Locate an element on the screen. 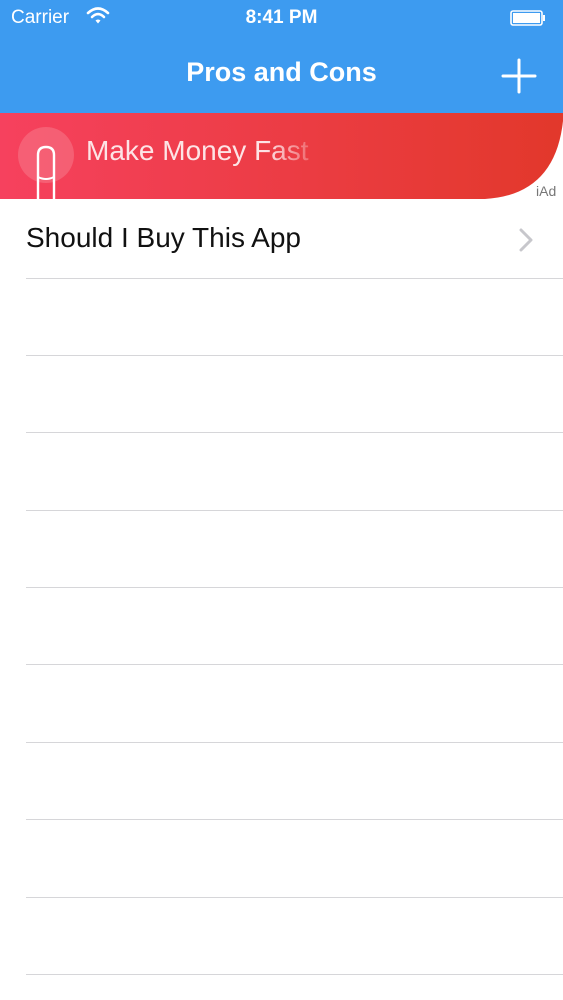 The image size is (563, 1000). tap-finger-icon is located at coordinates (46, 164).